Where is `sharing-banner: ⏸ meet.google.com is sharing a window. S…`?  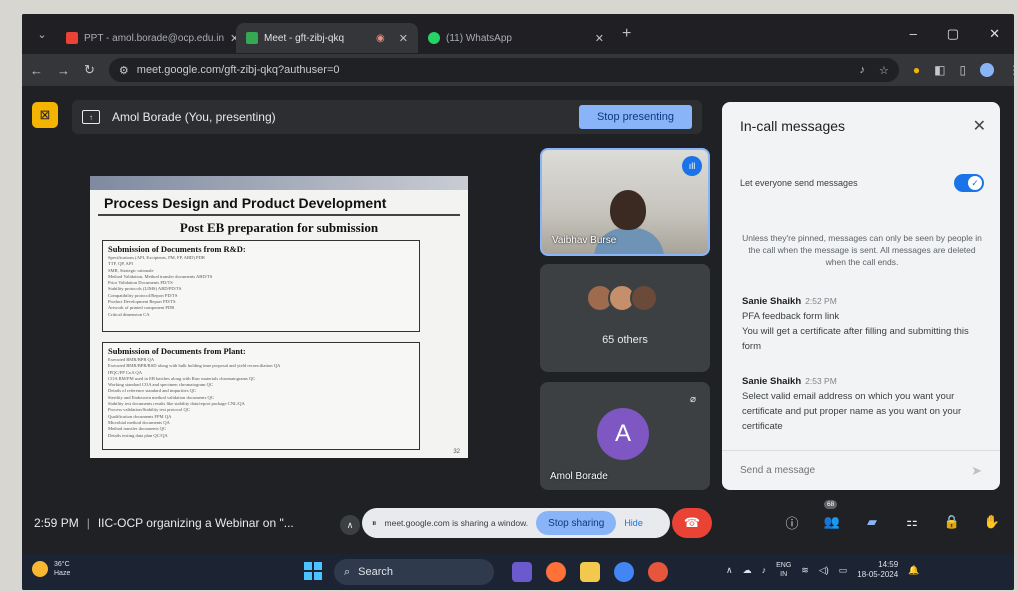
sharing-banner: ⏸ meet.google.com is sharing a window. S… is located at coordinates (516, 523).